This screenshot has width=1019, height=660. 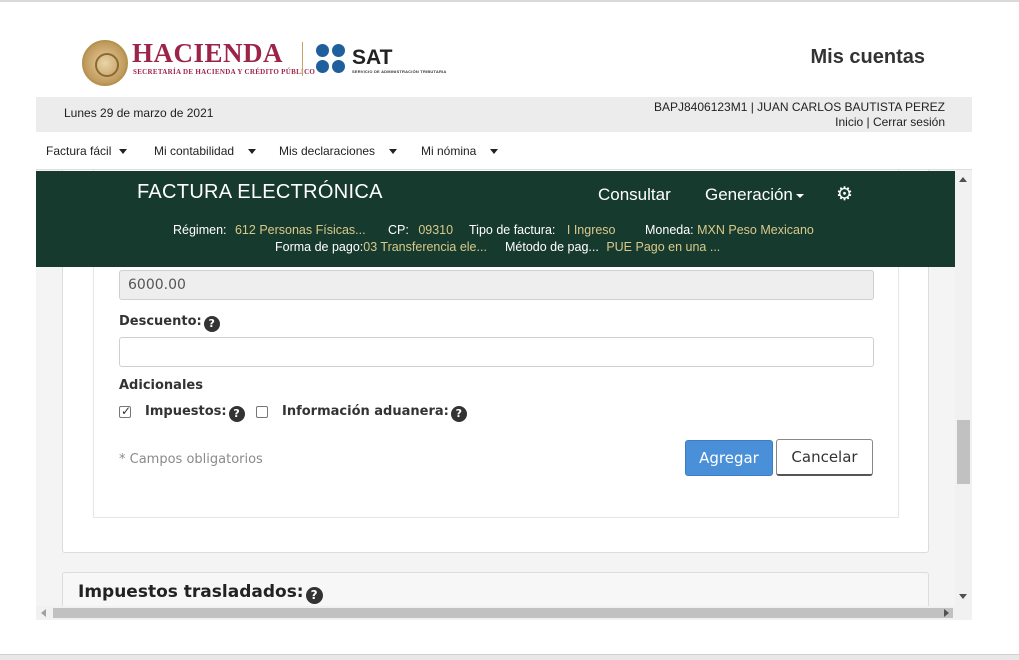 I want to click on sat-logo-text: SAT, so click(x=372, y=57).